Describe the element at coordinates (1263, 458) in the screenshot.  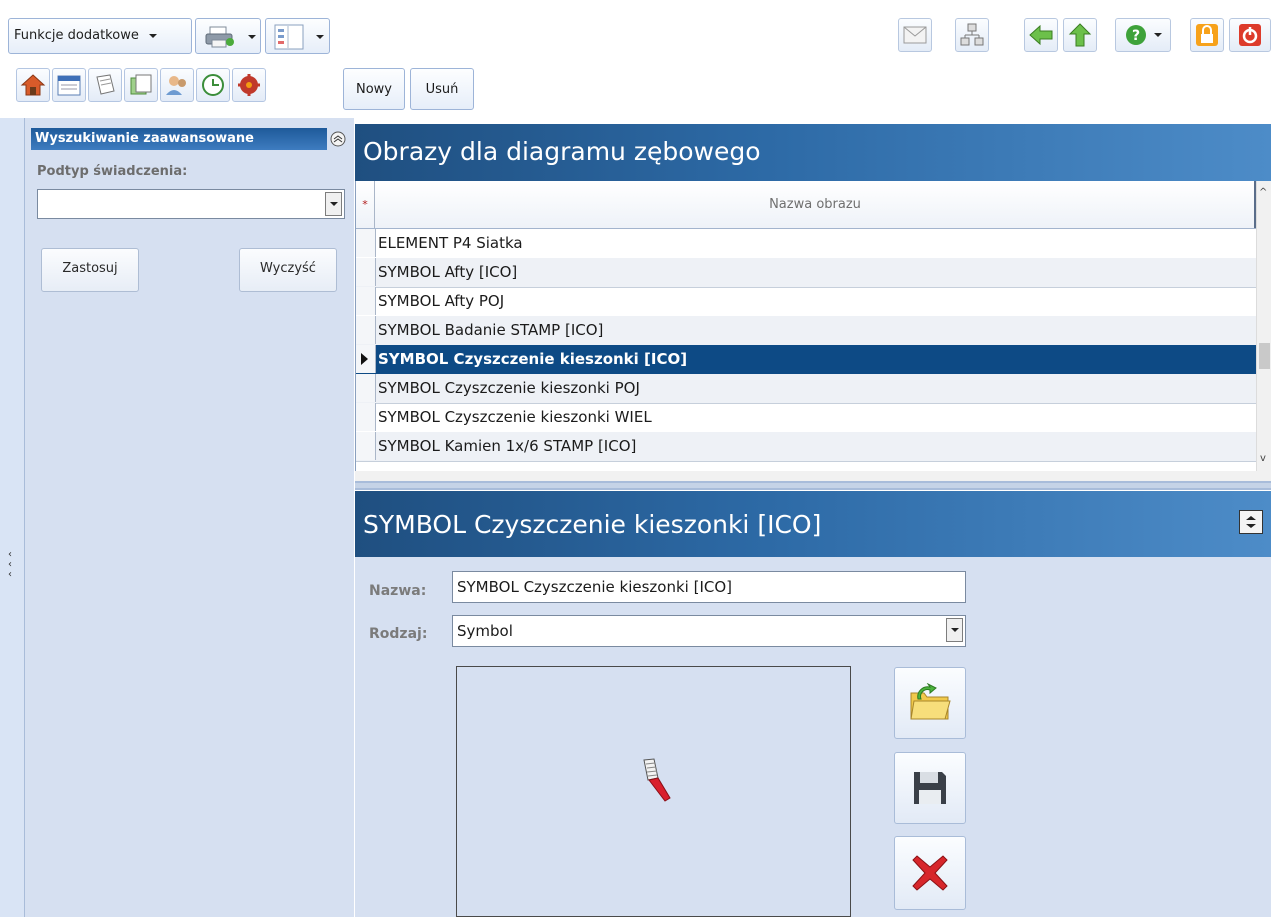
I see `scroll-down-icon: v` at that location.